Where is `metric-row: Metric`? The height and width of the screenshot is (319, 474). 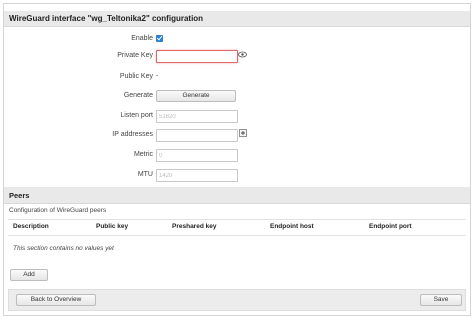
metric-row: Metric is located at coordinates (237, 156).